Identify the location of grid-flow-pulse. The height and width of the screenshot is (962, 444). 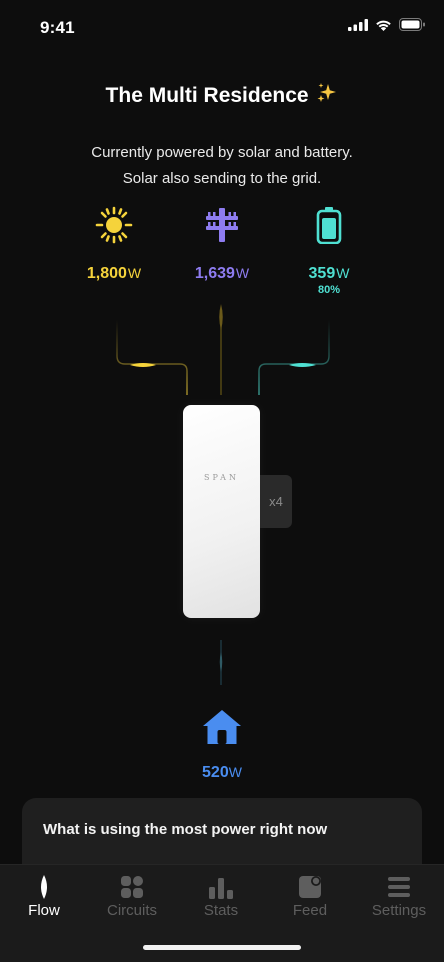
(221, 317).